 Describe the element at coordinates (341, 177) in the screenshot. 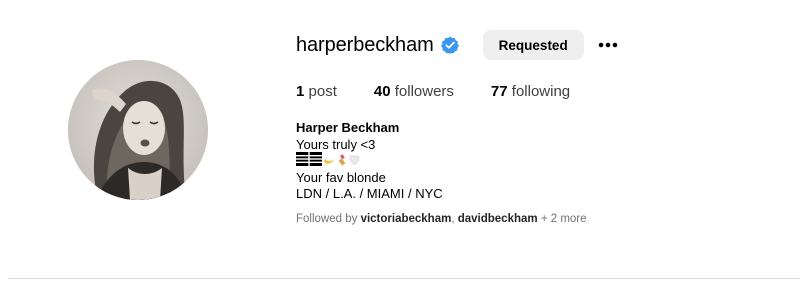

I see `bio-line-3: Your fav blonde` at that location.